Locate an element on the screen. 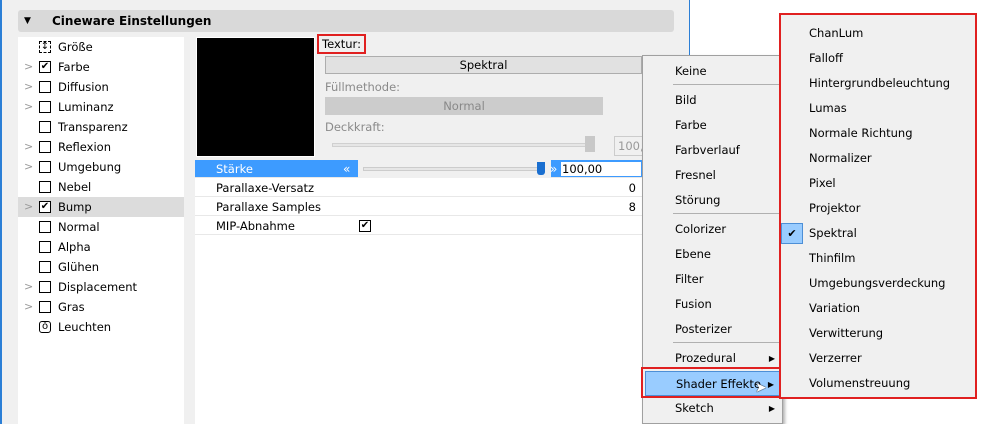 Image resolution: width=993 pixels, height=424 pixels. menu-item: Posterizer is located at coordinates (713, 329).